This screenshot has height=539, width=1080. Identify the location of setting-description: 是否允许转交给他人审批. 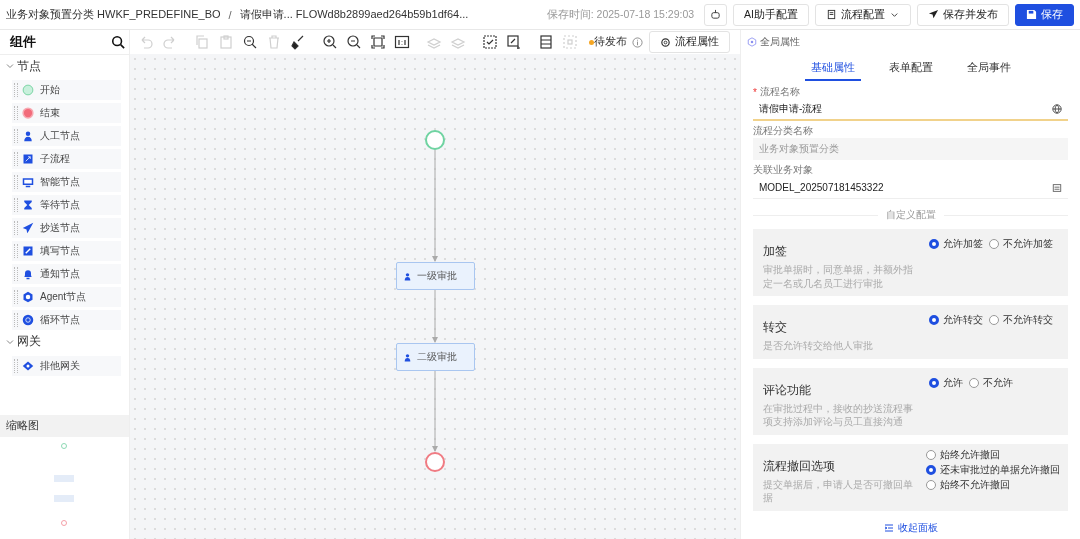
(818, 346).